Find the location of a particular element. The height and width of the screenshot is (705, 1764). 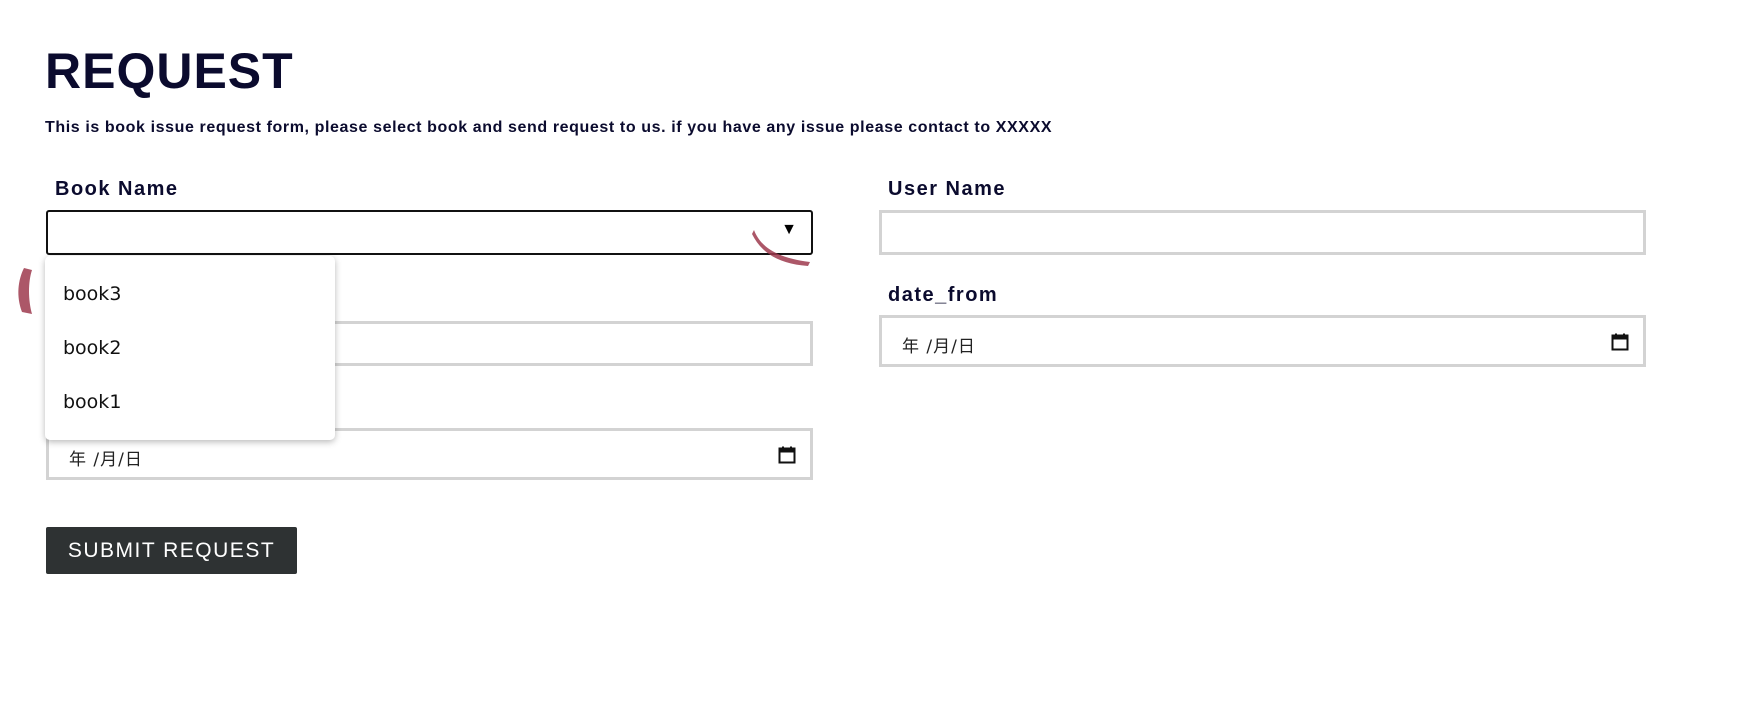

book-name-select: ▼ is located at coordinates (429, 232).